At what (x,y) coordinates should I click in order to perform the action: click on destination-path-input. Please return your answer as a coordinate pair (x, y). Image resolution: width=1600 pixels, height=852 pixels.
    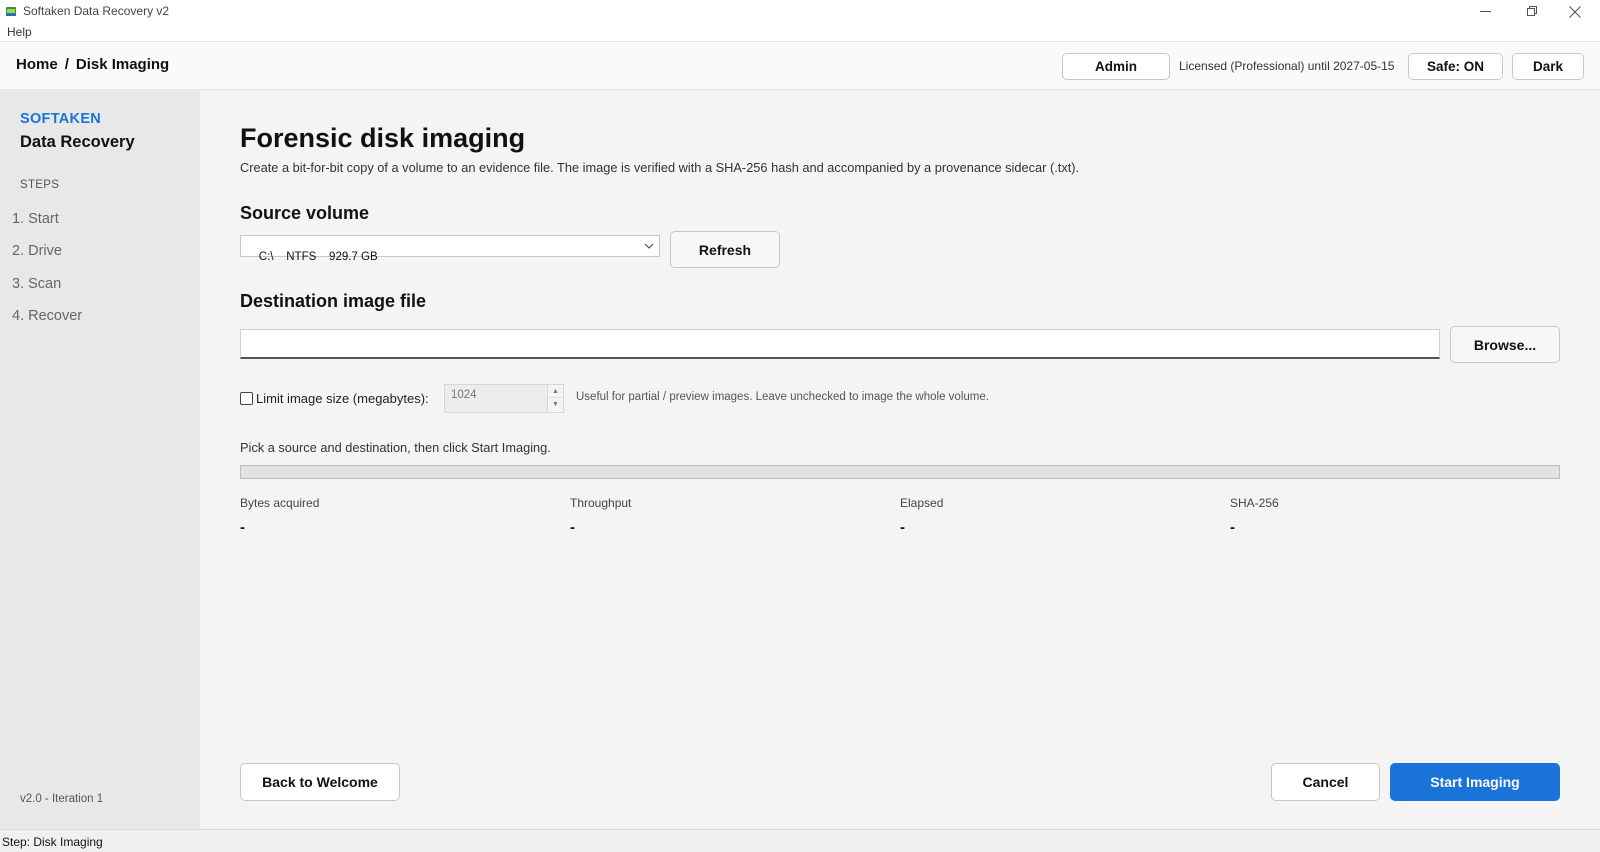
    Looking at the image, I should click on (840, 344).